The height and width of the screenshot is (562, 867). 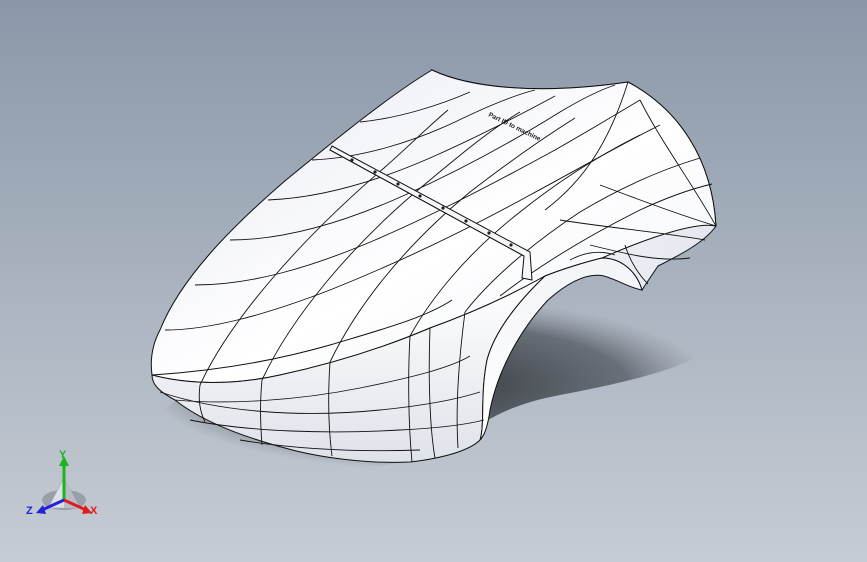 I want to click on view-orientation-triad: X Y Z, so click(x=66, y=485).